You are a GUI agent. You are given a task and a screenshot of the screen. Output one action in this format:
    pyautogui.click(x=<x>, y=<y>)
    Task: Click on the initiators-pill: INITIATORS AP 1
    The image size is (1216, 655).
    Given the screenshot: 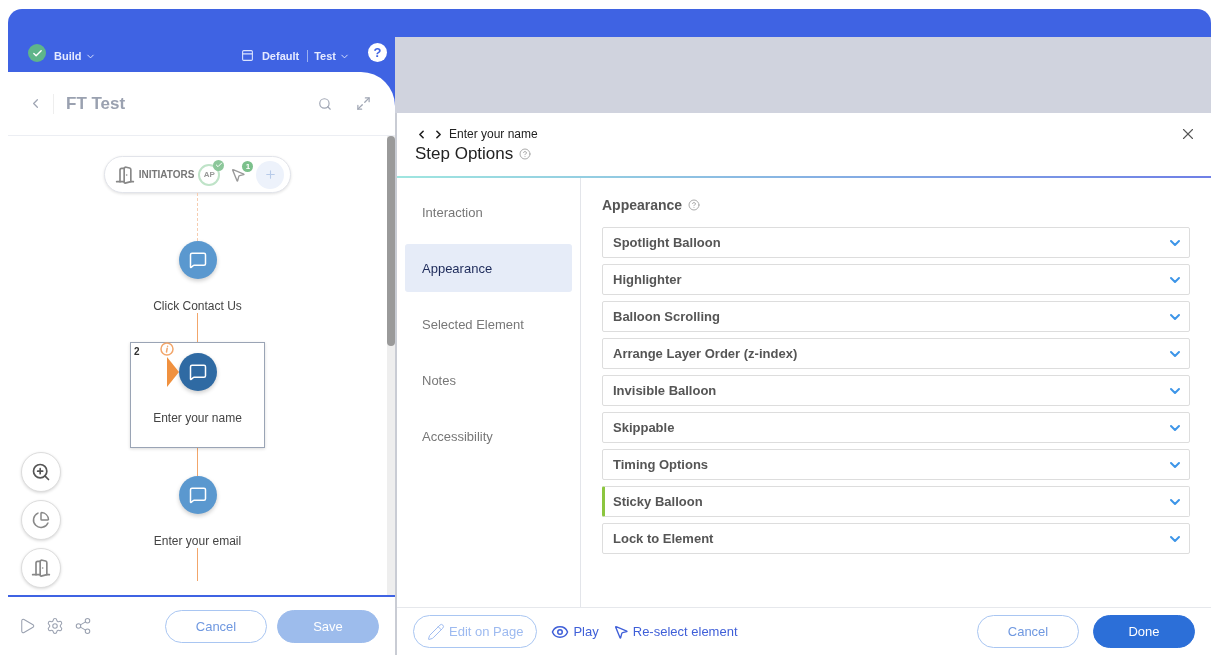 What is the action you would take?
    pyautogui.click(x=197, y=174)
    